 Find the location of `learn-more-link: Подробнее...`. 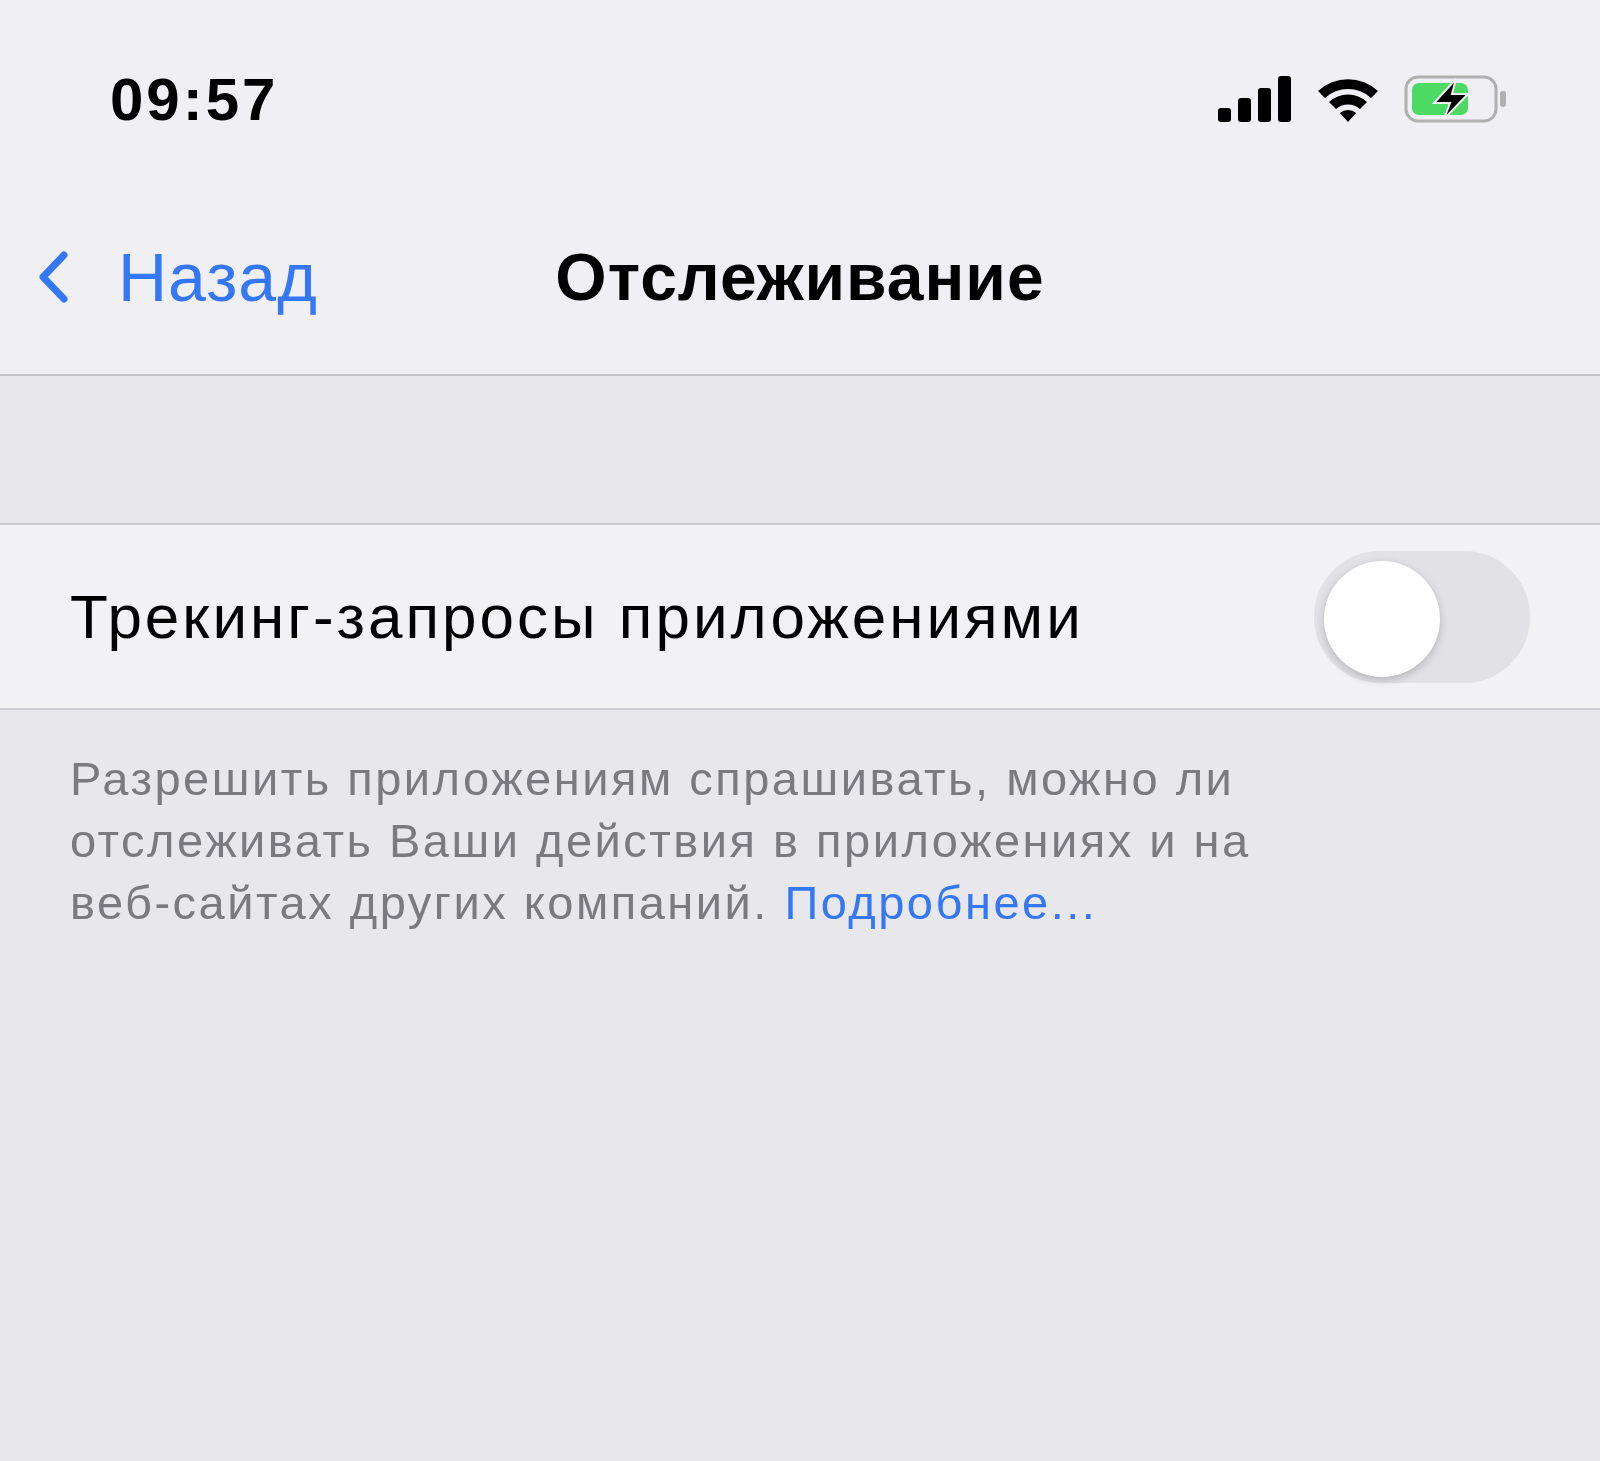

learn-more-link: Подробнее... is located at coordinates (941, 902).